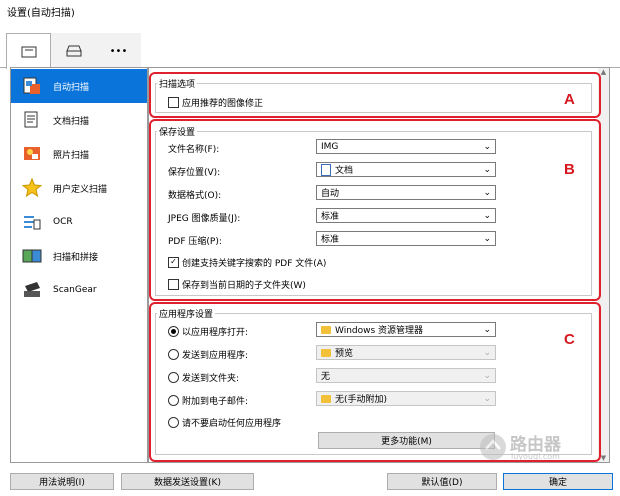 This screenshot has height=496, width=620. I want to click on scangear-icon, so click(32, 290).